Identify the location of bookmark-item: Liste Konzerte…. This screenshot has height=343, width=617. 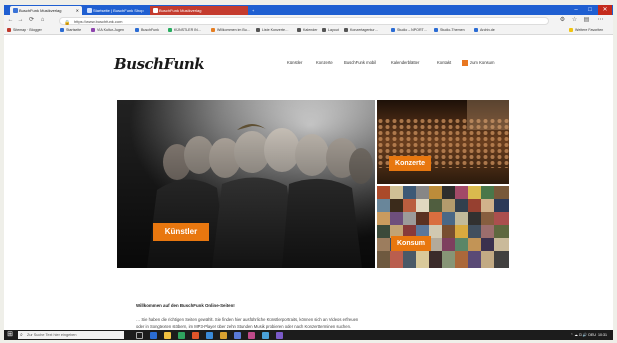
(272, 30).